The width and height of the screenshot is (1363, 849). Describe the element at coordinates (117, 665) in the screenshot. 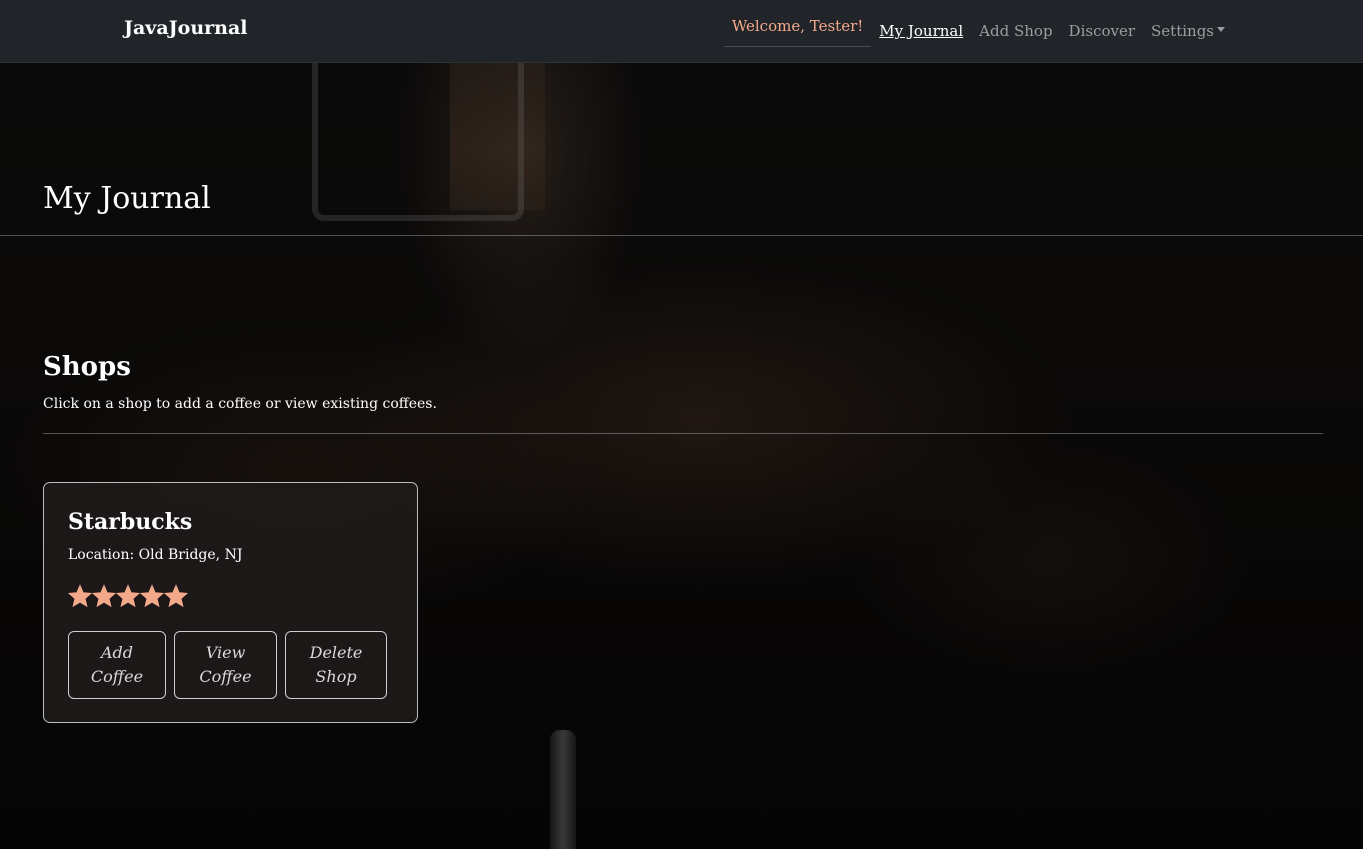

I see `add-coffee-button: Add Coffee` at that location.